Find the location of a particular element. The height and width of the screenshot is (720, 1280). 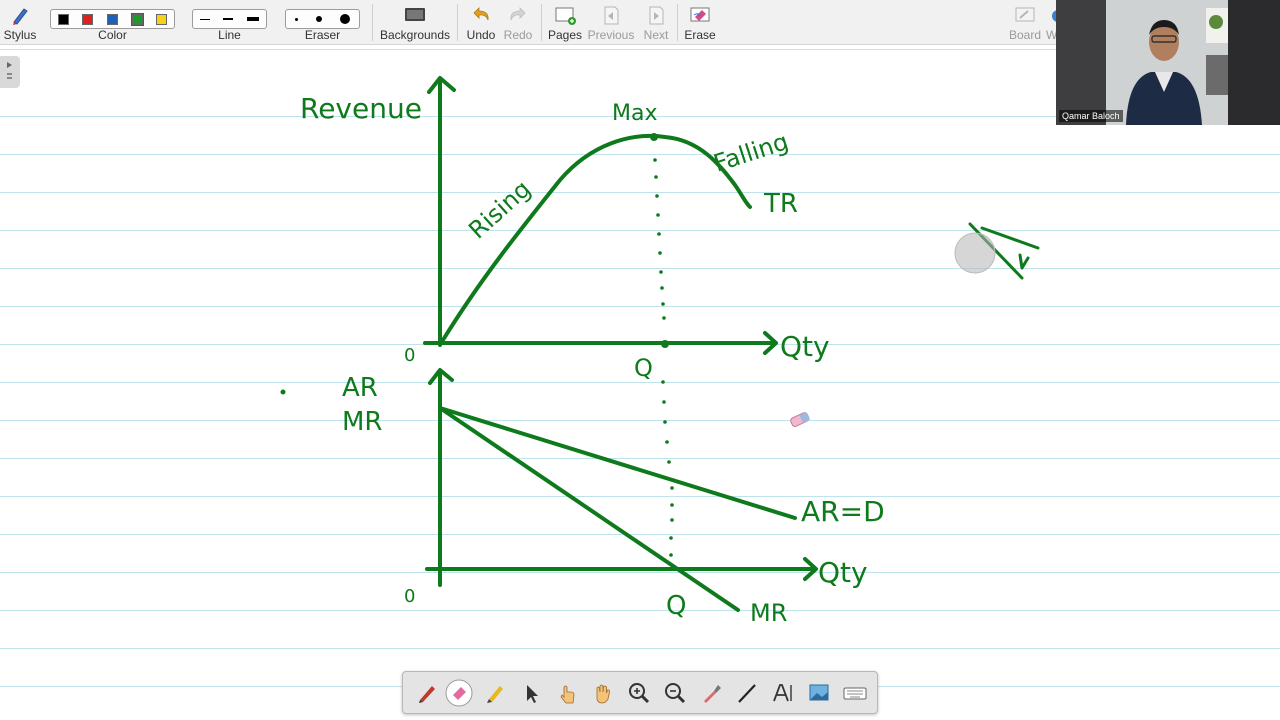

marginal-revenue-line is located at coordinates (589, 509).